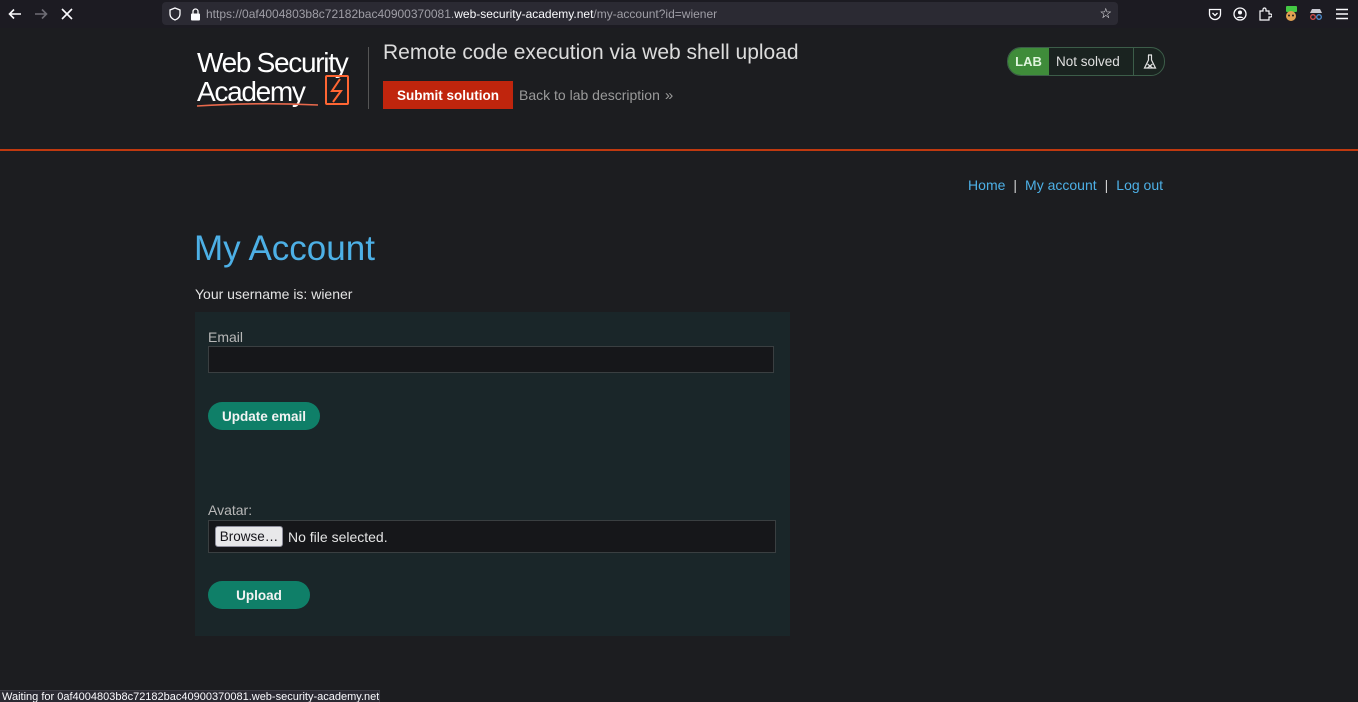  I want to click on lab-status-widget: LAB Not solved, so click(1086, 61).